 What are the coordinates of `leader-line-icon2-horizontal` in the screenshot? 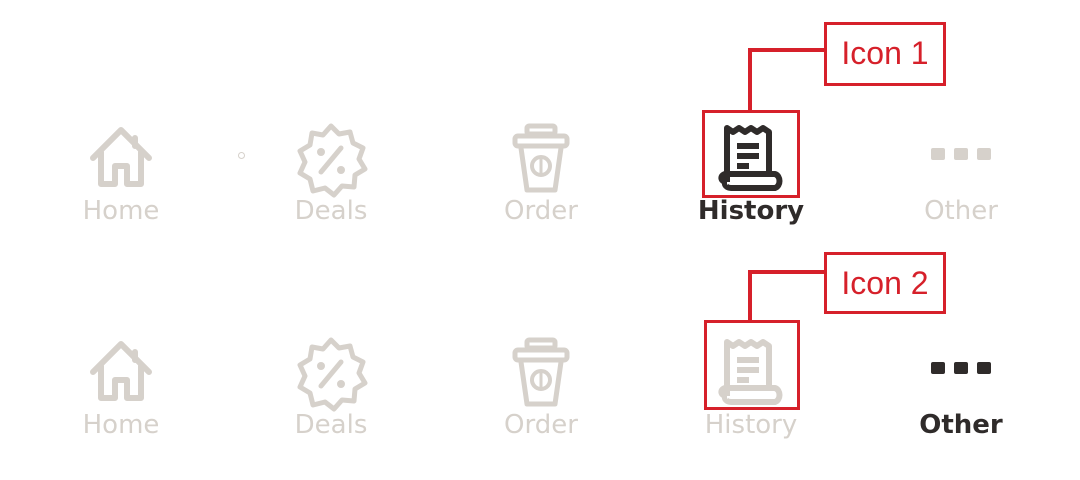 It's located at (787, 272).